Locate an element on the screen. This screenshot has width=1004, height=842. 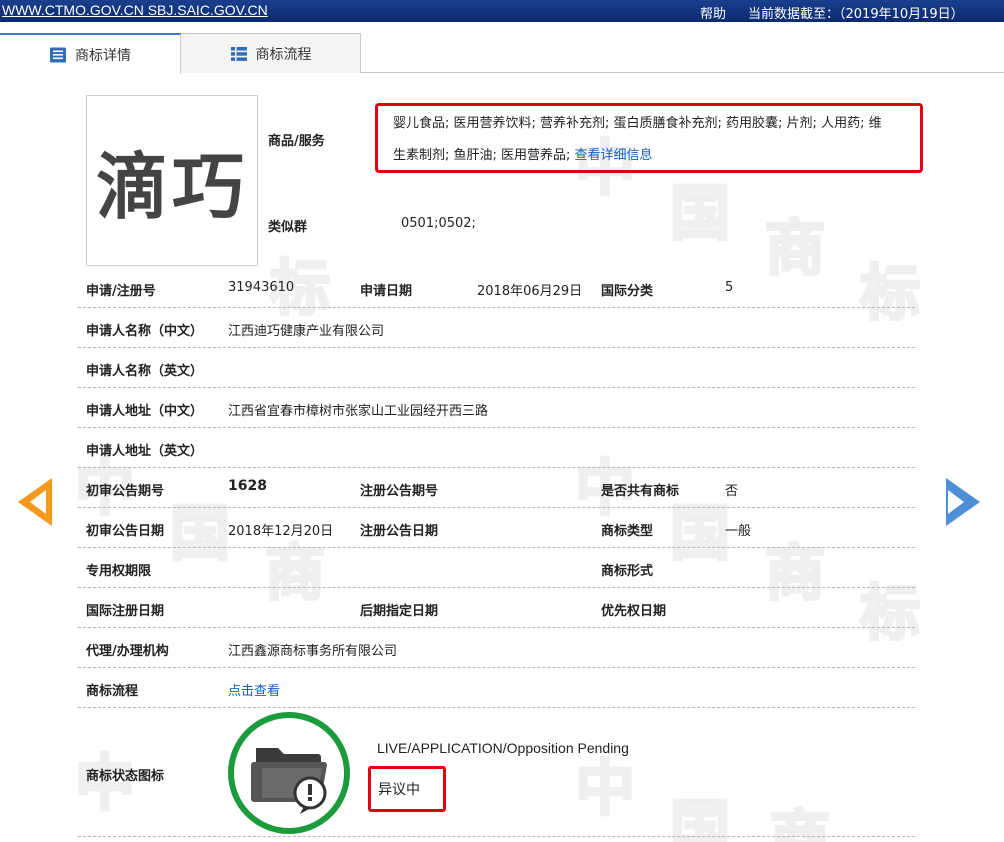
status-icon-label: 商标状态图标 is located at coordinates (125, 776).